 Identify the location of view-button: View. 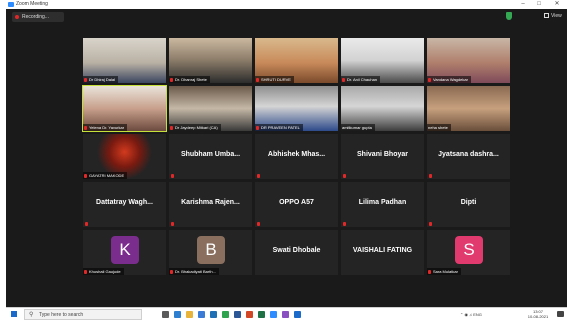
(553, 16).